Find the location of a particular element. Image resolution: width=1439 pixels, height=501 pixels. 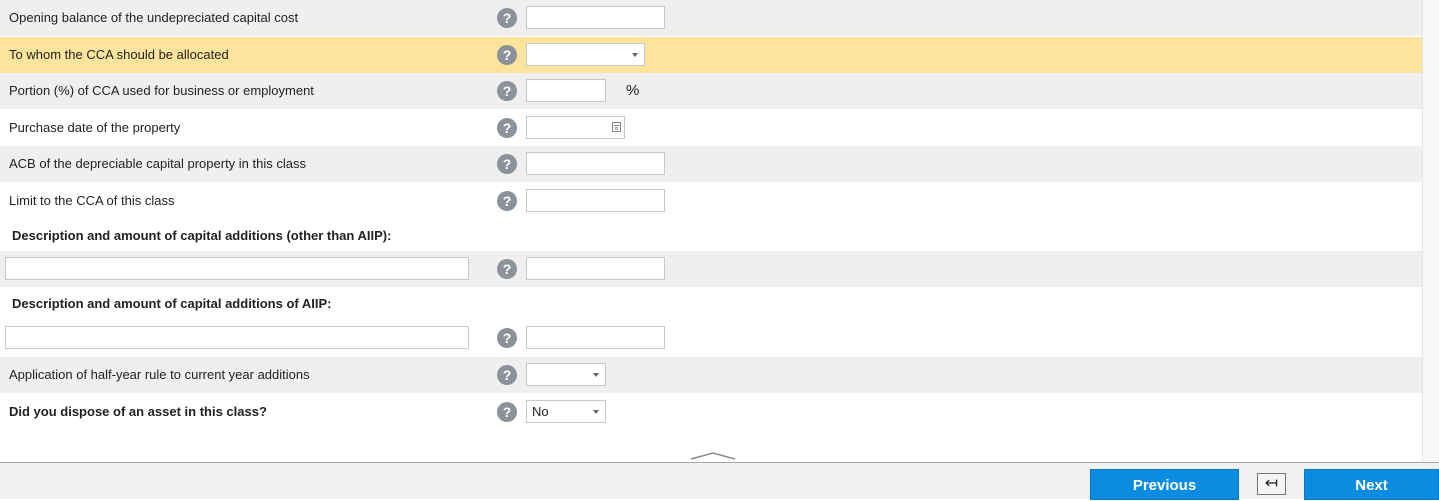

other-additions-description-input is located at coordinates (237, 268).